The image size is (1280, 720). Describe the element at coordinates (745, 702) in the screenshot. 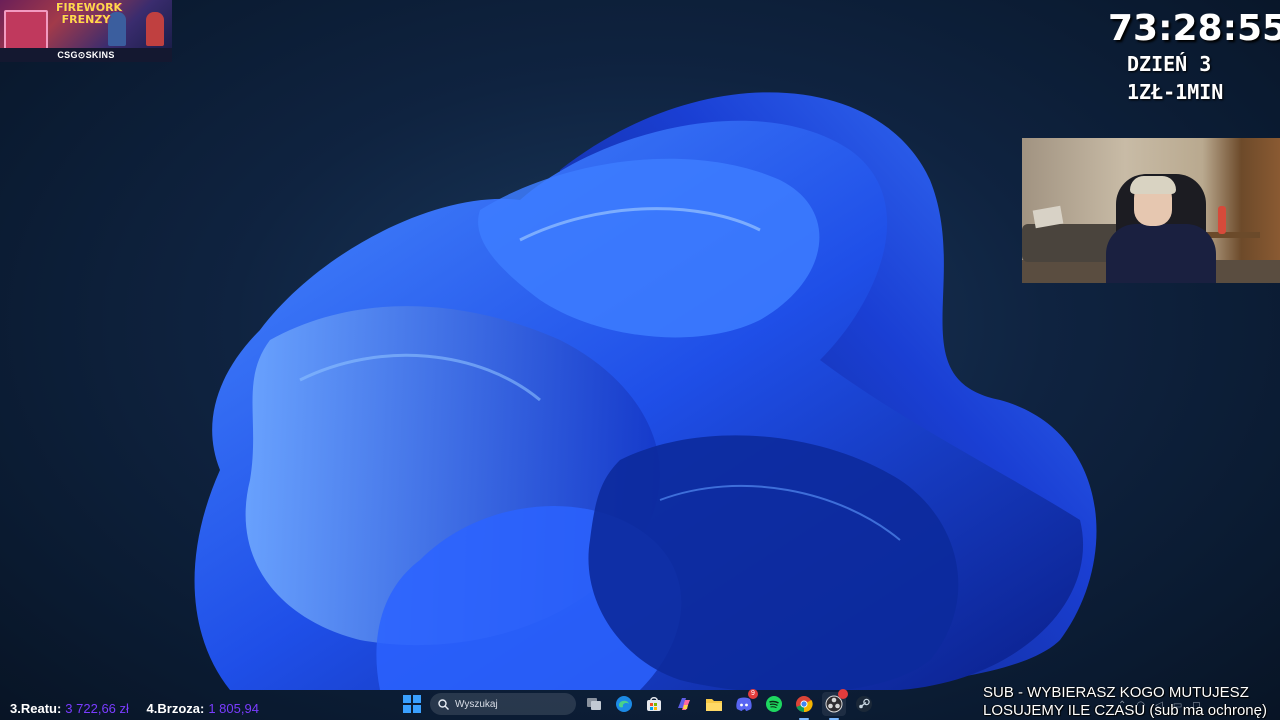

I see `discord-icon: 9` at that location.